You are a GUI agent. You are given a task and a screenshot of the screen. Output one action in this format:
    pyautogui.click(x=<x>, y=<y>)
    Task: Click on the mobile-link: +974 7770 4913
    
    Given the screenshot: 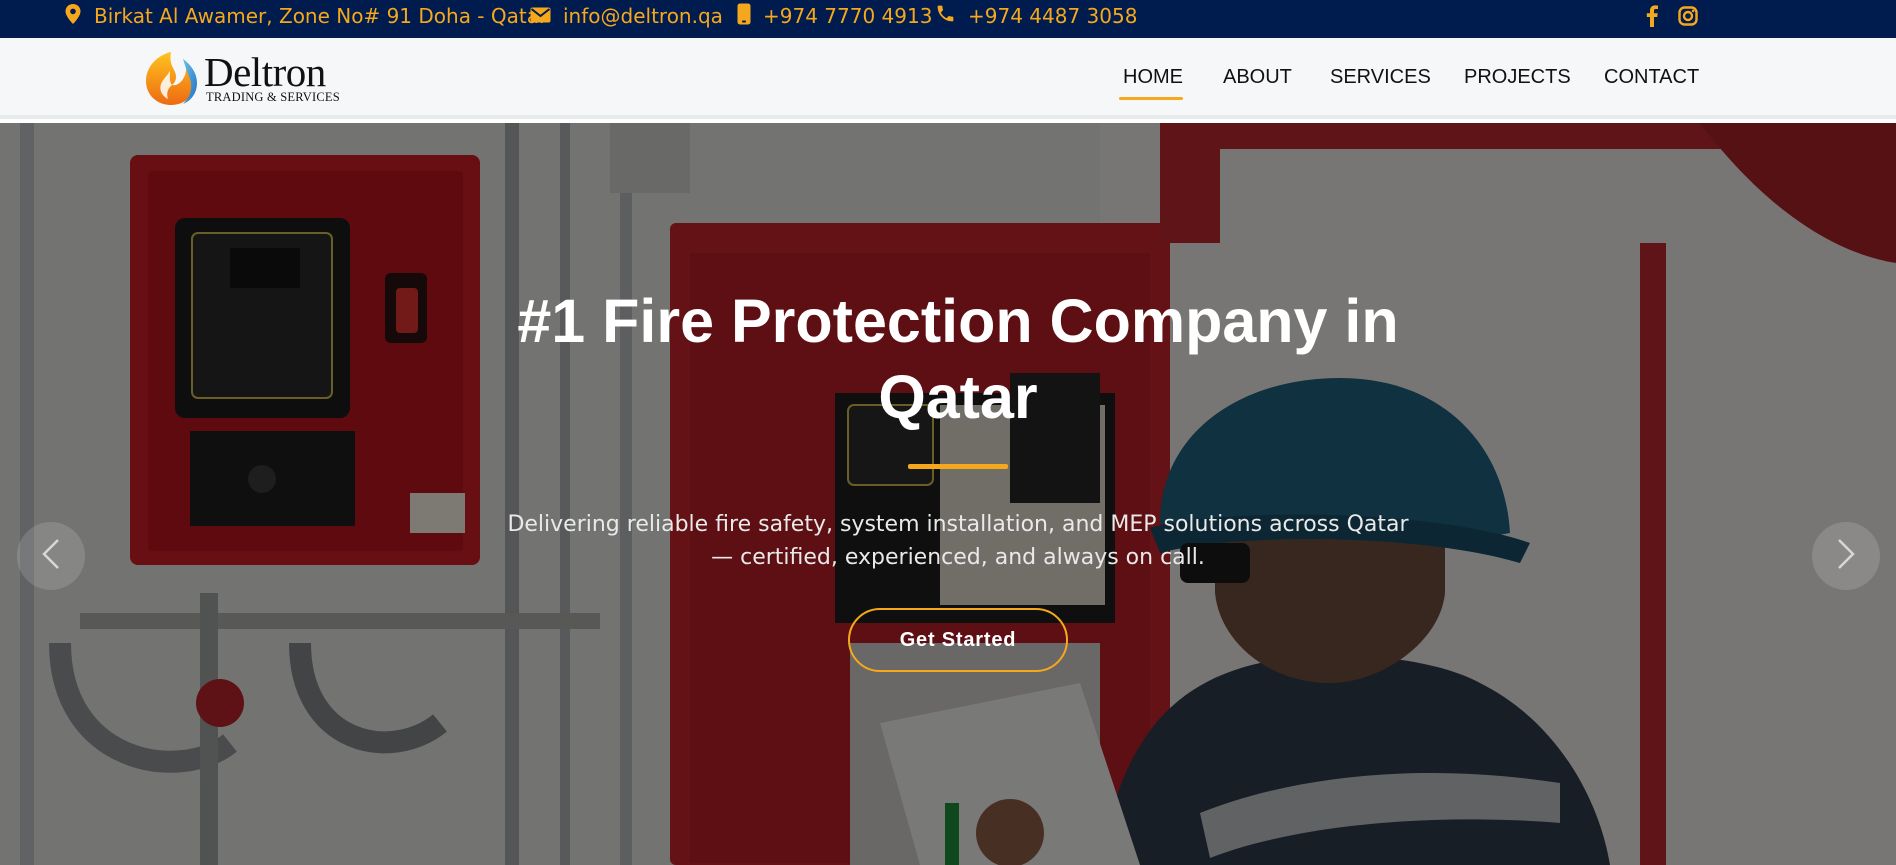 What is the action you would take?
    pyautogui.click(x=834, y=16)
    